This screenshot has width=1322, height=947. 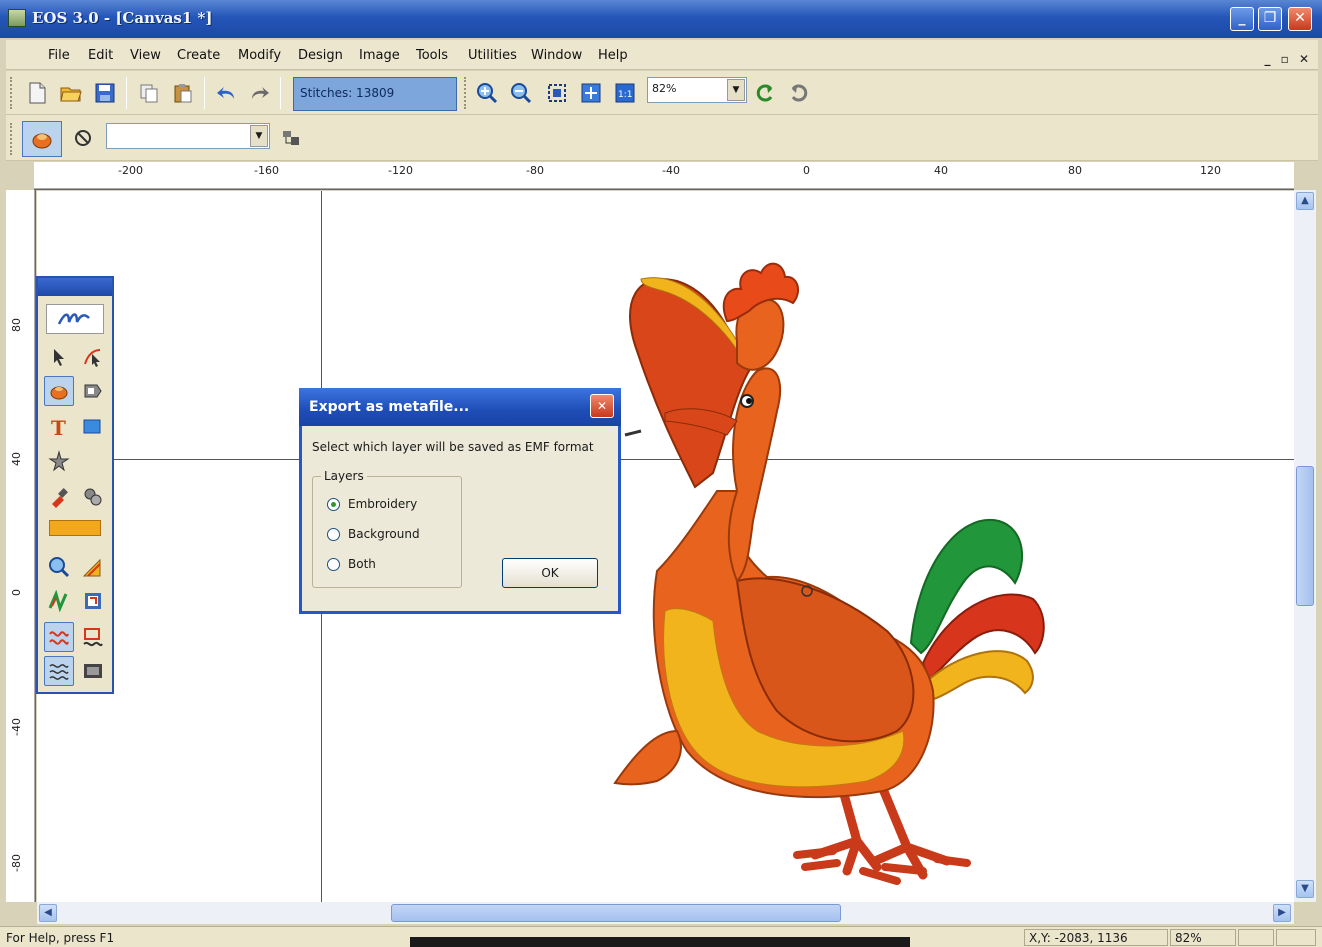 I want to click on radio-background: Background, so click(x=373, y=534).